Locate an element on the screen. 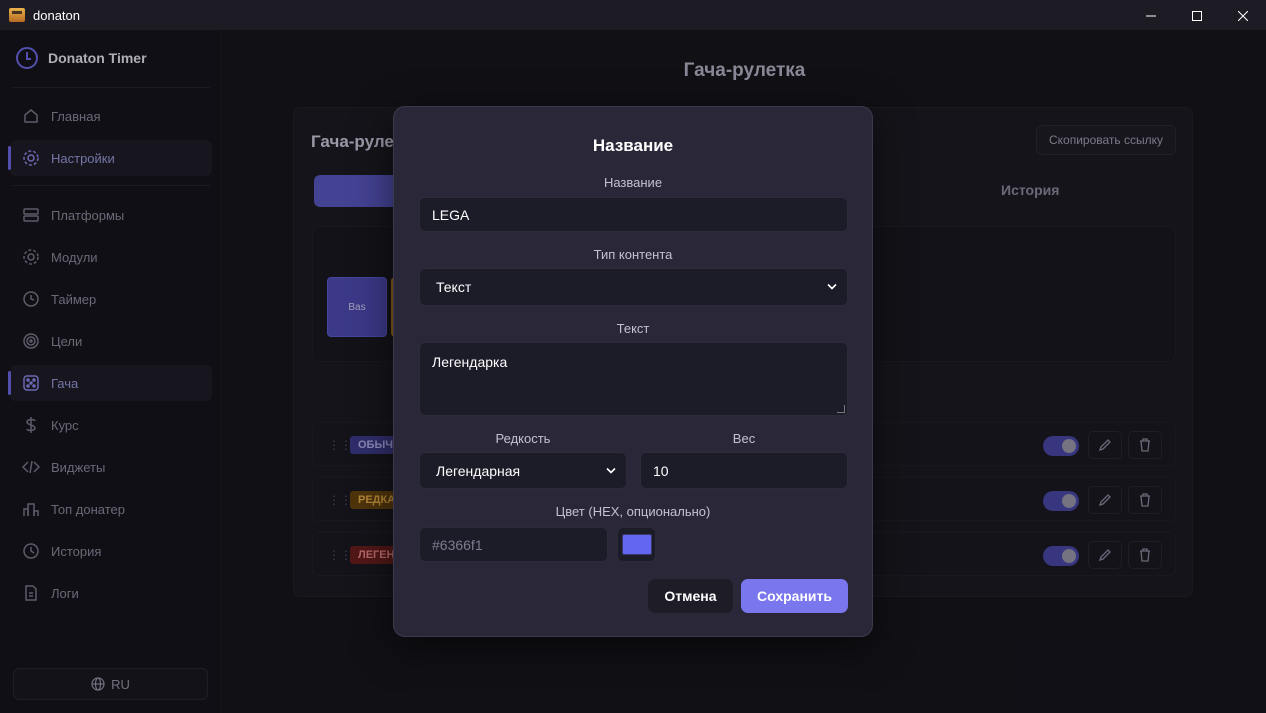 The height and width of the screenshot is (713, 1266). app-icon is located at coordinates (17, 15).